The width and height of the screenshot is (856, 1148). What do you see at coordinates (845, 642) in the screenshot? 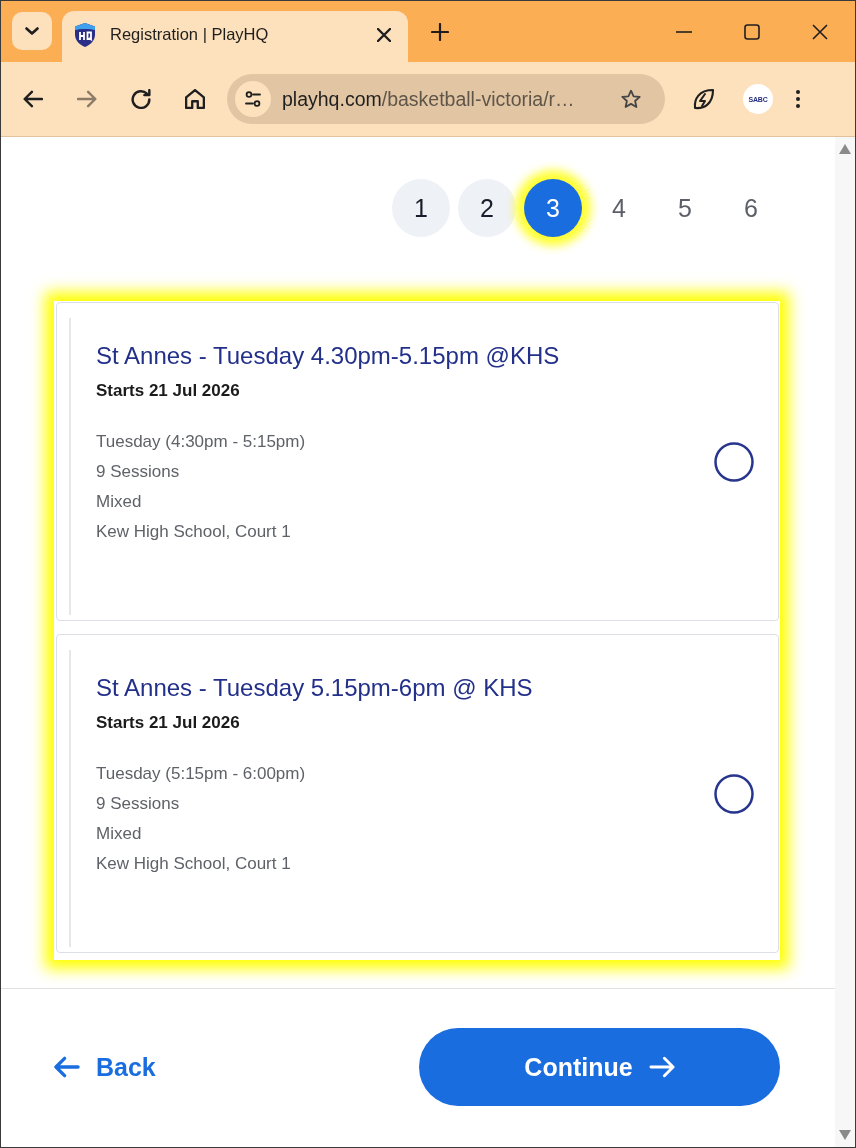
I see `scrollbar` at bounding box center [845, 642].